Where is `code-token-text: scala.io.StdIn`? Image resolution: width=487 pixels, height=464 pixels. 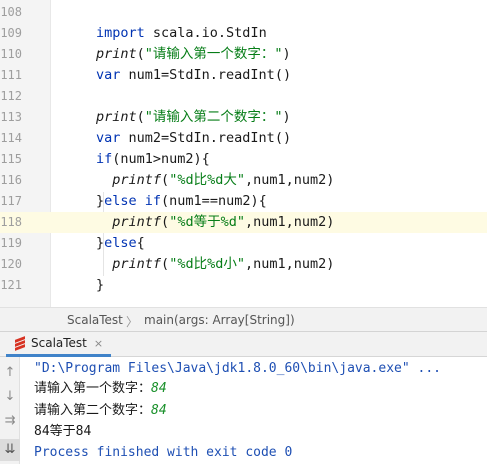
code-token-text: scala.io.StdIn is located at coordinates (209, 33).